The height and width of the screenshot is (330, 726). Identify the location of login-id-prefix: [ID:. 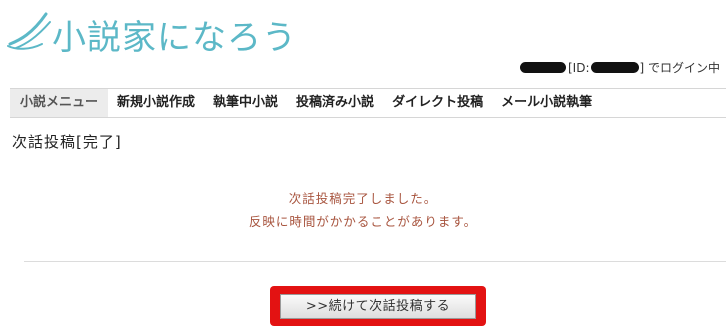
(578, 67).